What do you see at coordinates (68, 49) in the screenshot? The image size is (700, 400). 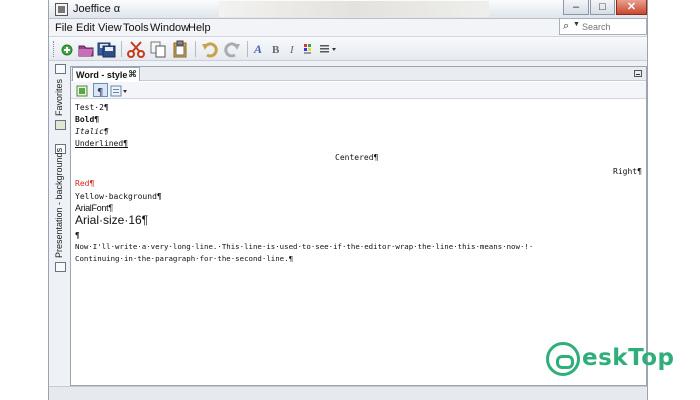 I see `new-document-icon` at bounding box center [68, 49].